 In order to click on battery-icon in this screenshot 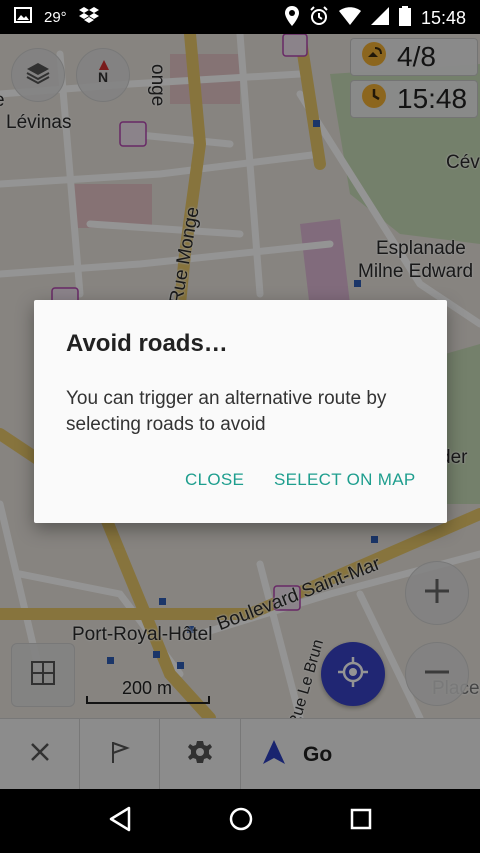, I will do `click(404, 18)`.